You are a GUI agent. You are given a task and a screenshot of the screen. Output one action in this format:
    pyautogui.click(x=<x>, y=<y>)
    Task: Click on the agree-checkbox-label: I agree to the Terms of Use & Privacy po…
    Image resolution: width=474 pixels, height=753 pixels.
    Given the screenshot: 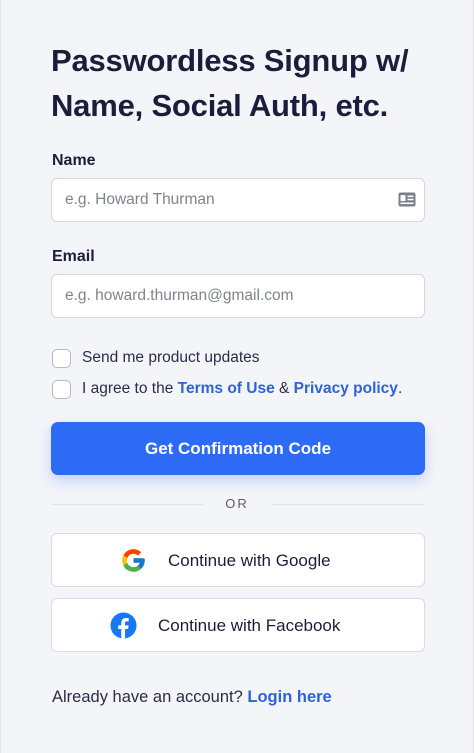 What is the action you would take?
    pyautogui.click(x=242, y=389)
    